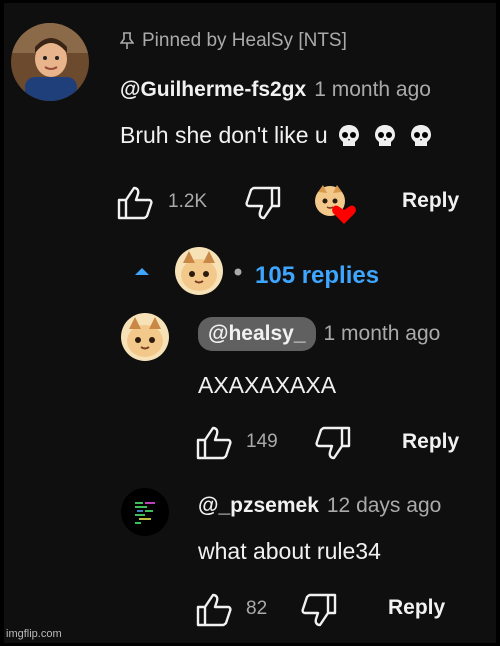 The height and width of the screenshot is (646, 500). Describe the element at coordinates (213, 89) in the screenshot. I see `comment-author: @Guilherme-fs2gx` at that location.